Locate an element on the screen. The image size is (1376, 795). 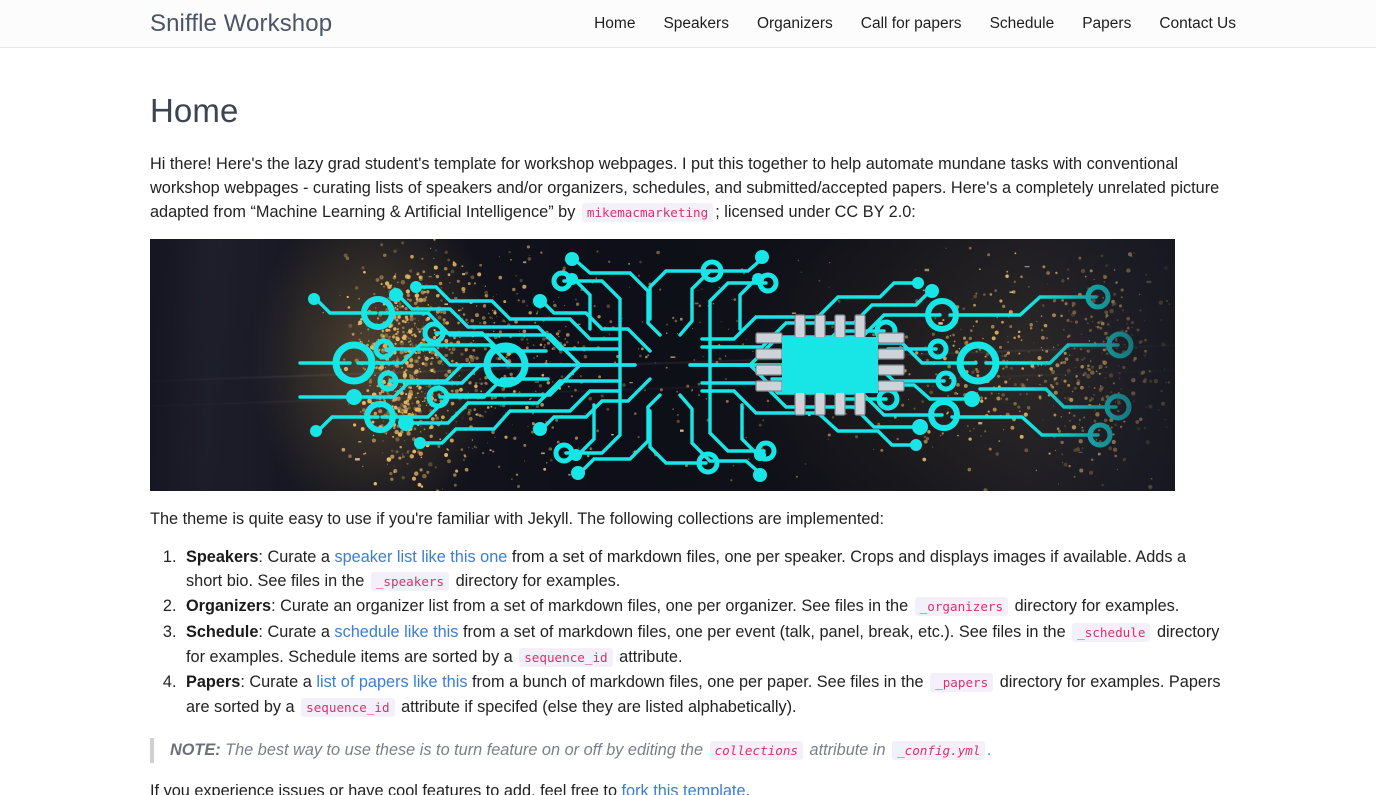
nav-link-home: Home is located at coordinates (614, 23).